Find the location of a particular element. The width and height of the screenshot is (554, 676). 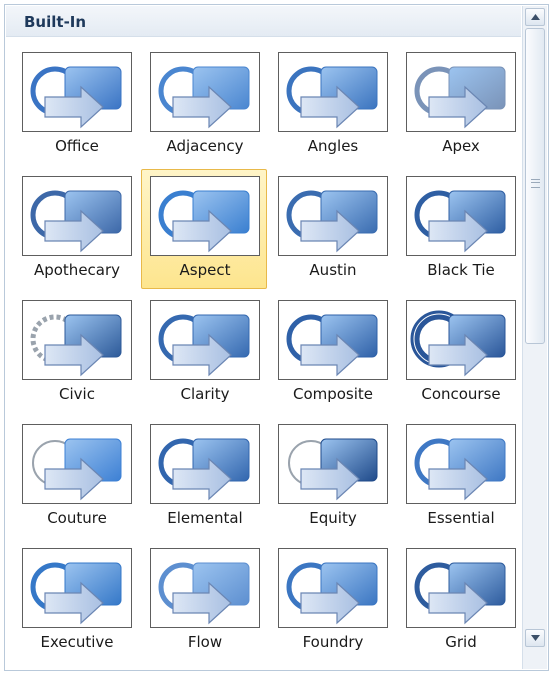

theme-label: Office is located at coordinates (77, 146).